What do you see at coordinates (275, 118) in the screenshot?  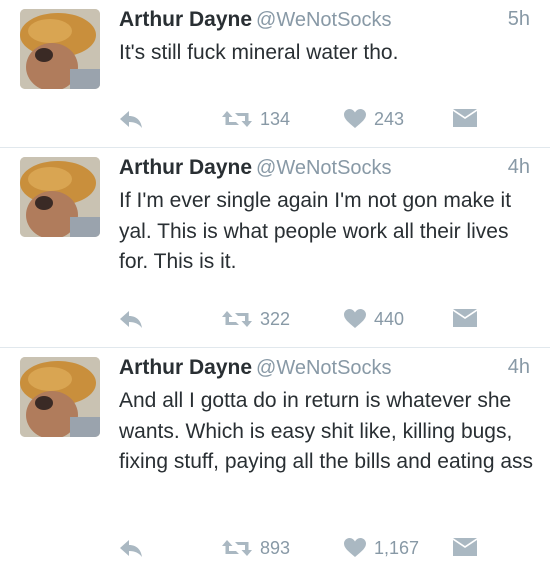 I see `retweet-count: 134` at bounding box center [275, 118].